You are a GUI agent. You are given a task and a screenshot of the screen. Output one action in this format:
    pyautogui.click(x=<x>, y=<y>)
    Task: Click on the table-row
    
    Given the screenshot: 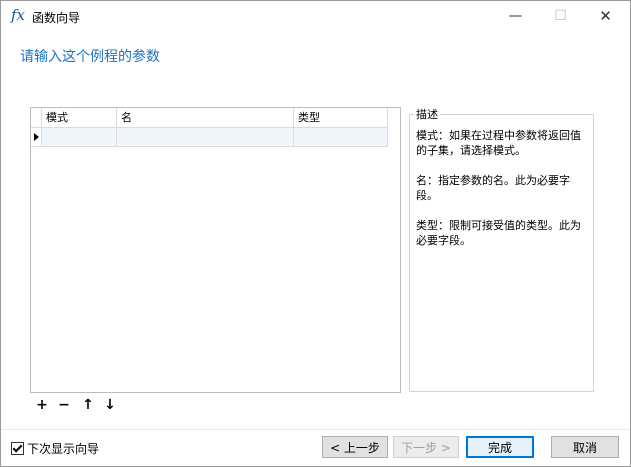 What is the action you would take?
    pyautogui.click(x=209, y=137)
    